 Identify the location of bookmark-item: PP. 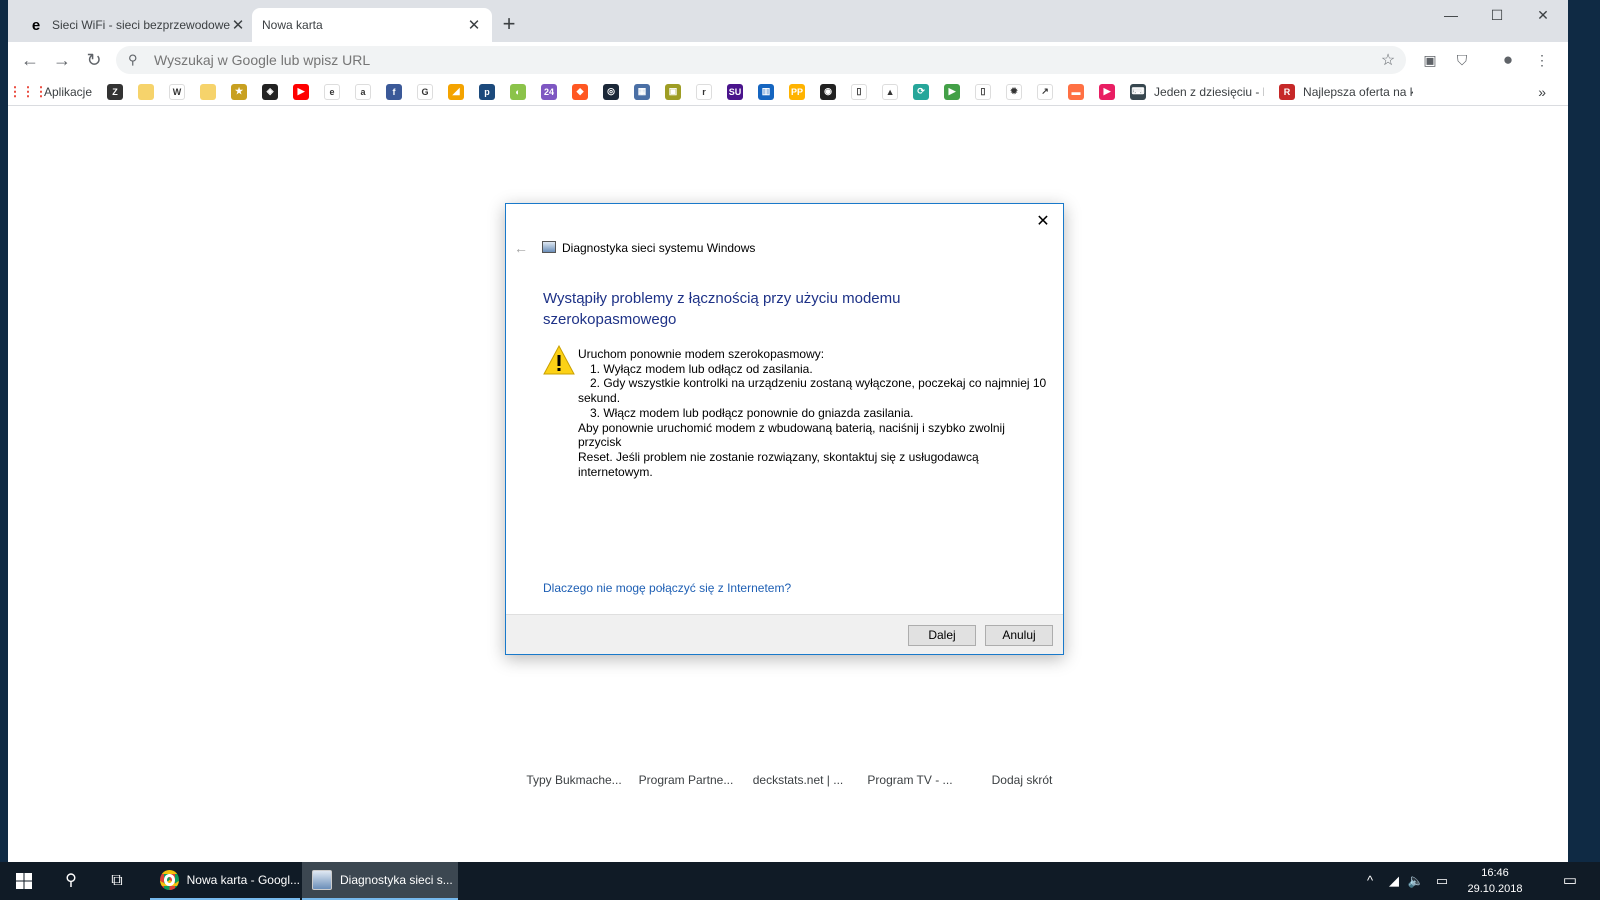
(797, 91).